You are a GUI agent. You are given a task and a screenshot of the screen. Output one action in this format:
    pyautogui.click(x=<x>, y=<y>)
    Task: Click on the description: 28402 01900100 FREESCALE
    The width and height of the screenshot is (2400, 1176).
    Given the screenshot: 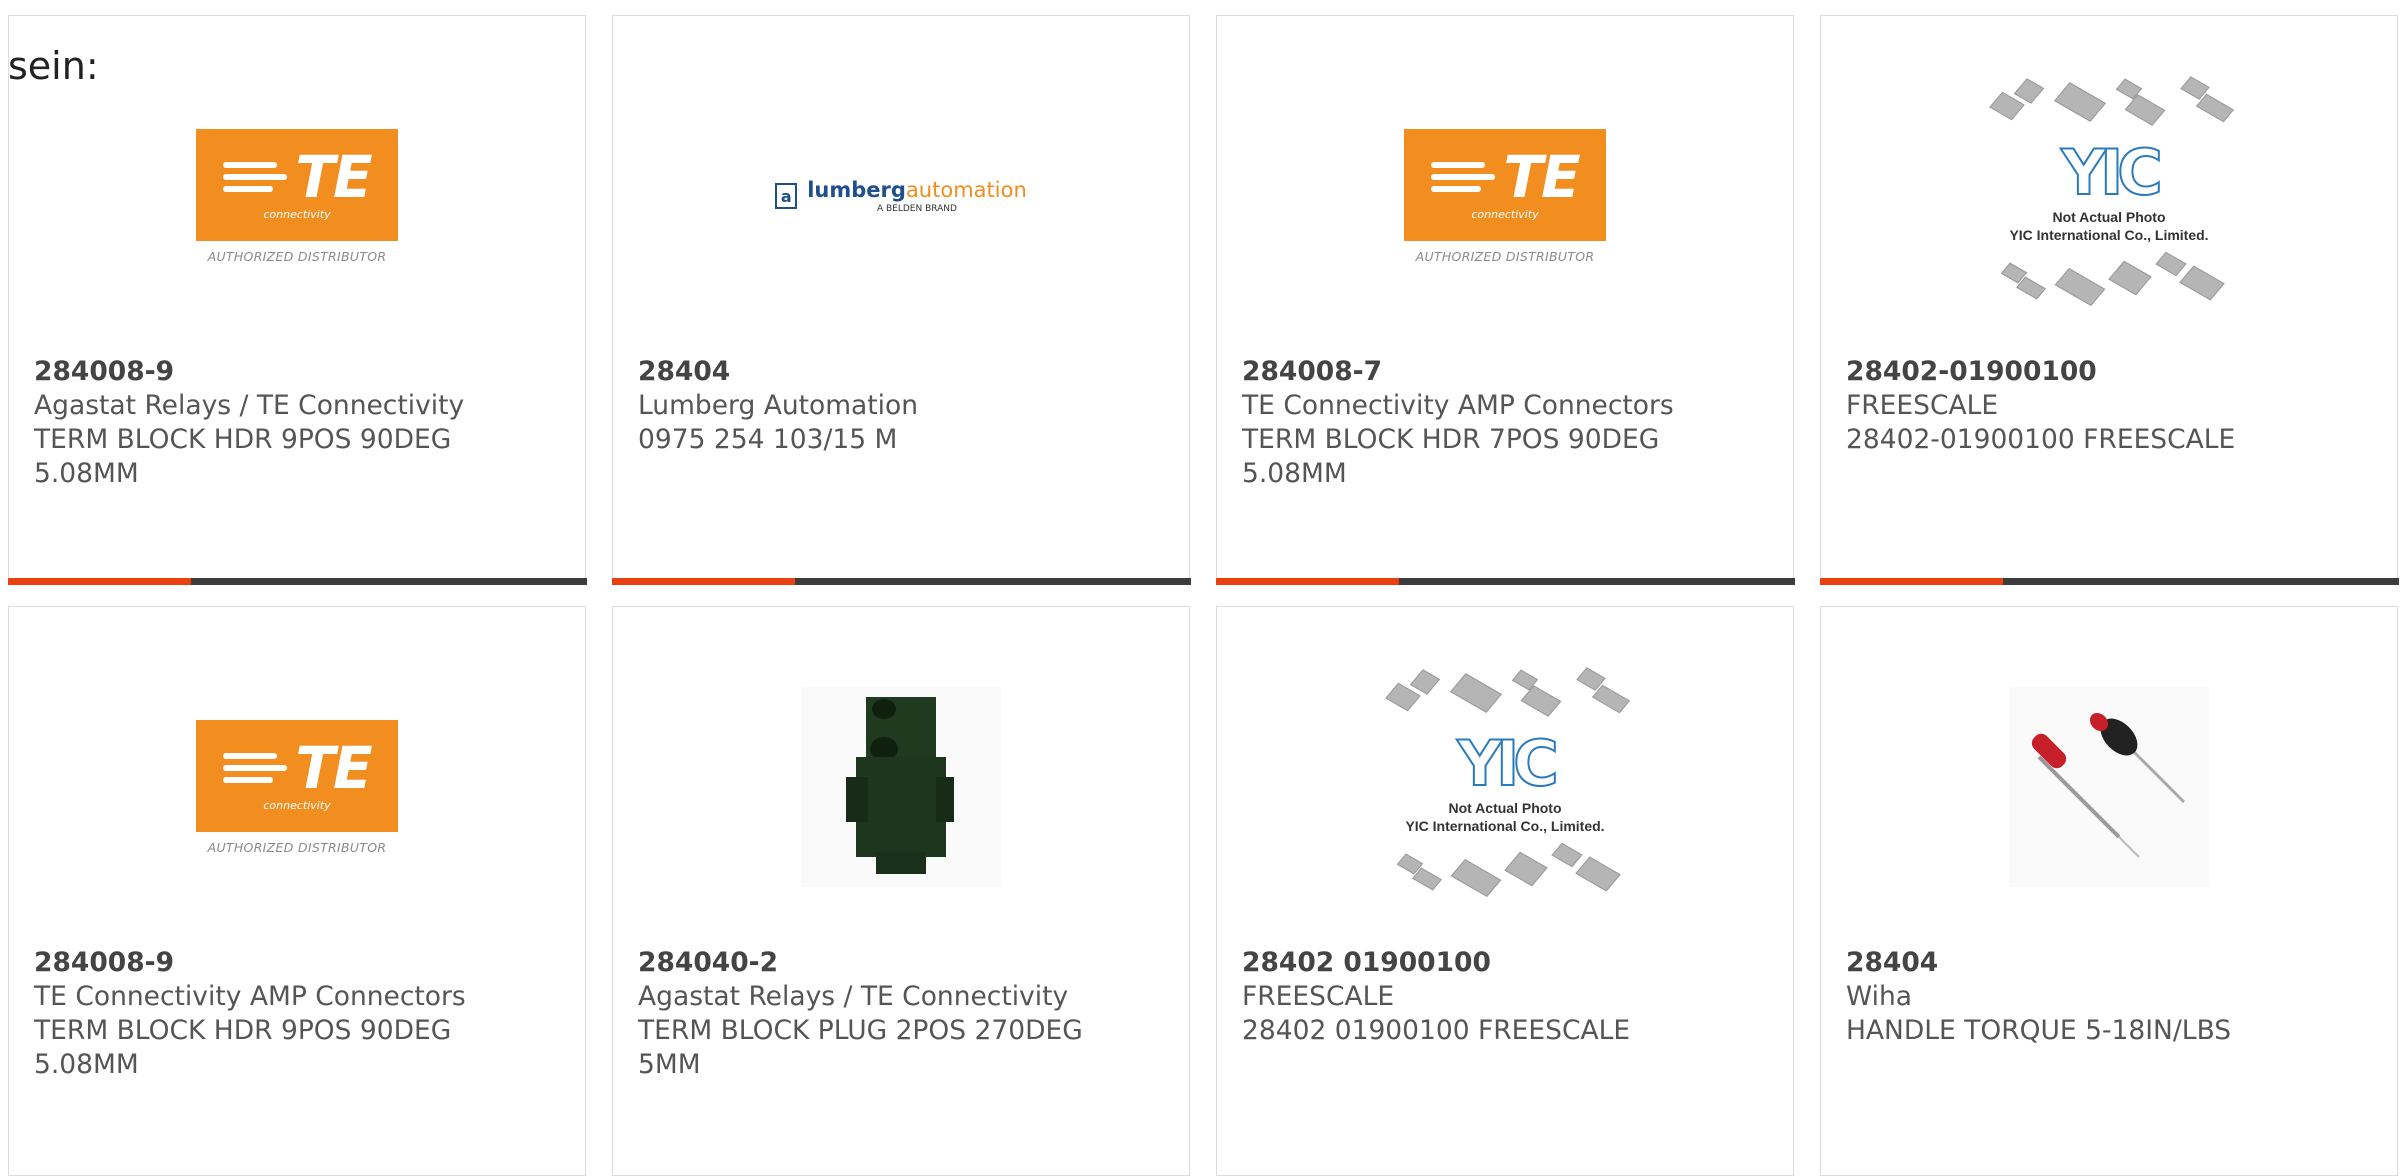 What is the action you would take?
    pyautogui.click(x=1436, y=1030)
    